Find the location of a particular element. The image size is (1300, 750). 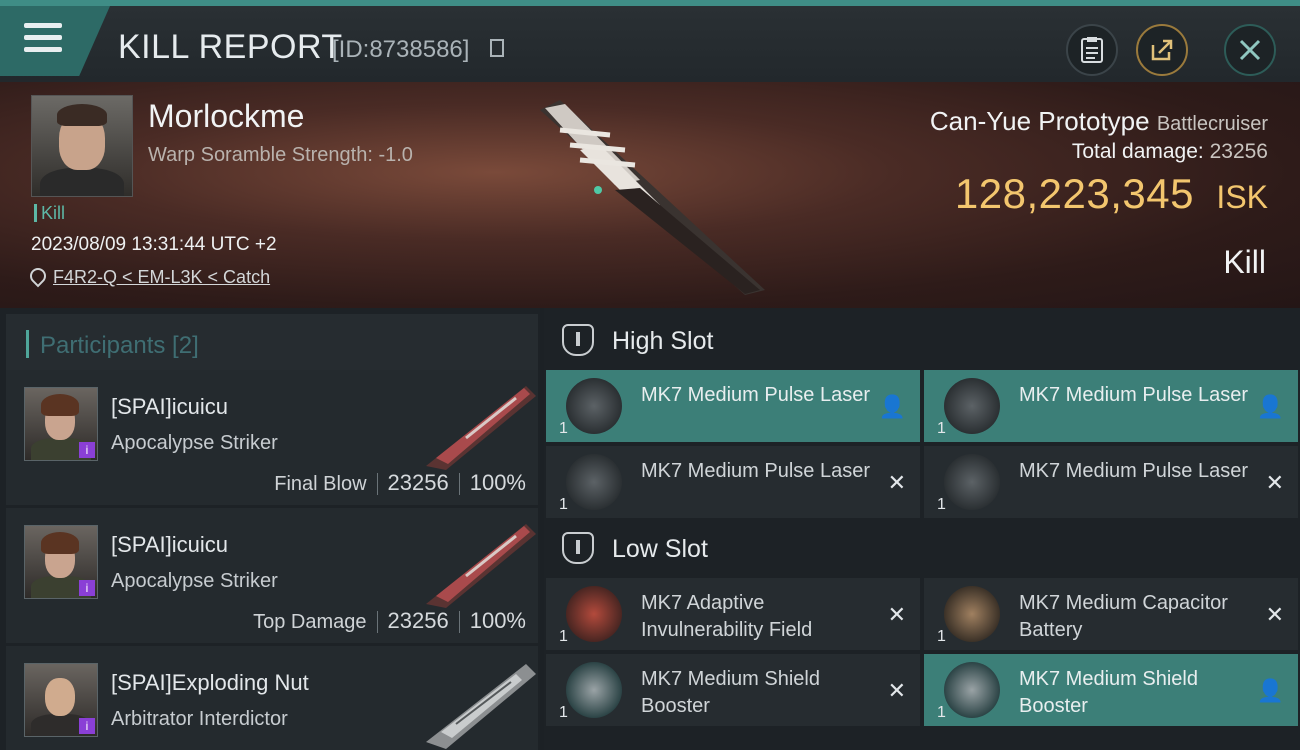

isk-unit: ISK is located at coordinates (1242, 197).